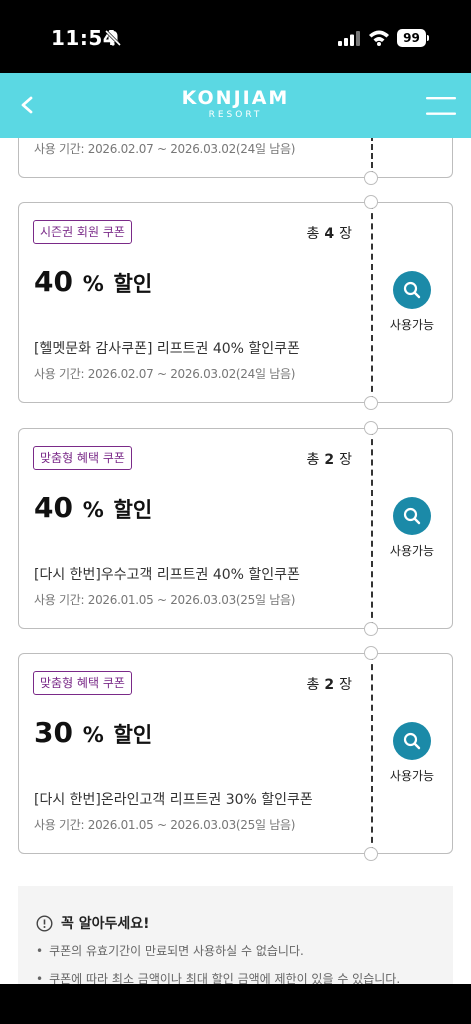 This screenshot has height=1024, width=471. What do you see at coordinates (218, 950) in the screenshot?
I see `notice-item: 쿠폰의 유효기간이 만료되면 사용하실 수 없습니다.` at bounding box center [218, 950].